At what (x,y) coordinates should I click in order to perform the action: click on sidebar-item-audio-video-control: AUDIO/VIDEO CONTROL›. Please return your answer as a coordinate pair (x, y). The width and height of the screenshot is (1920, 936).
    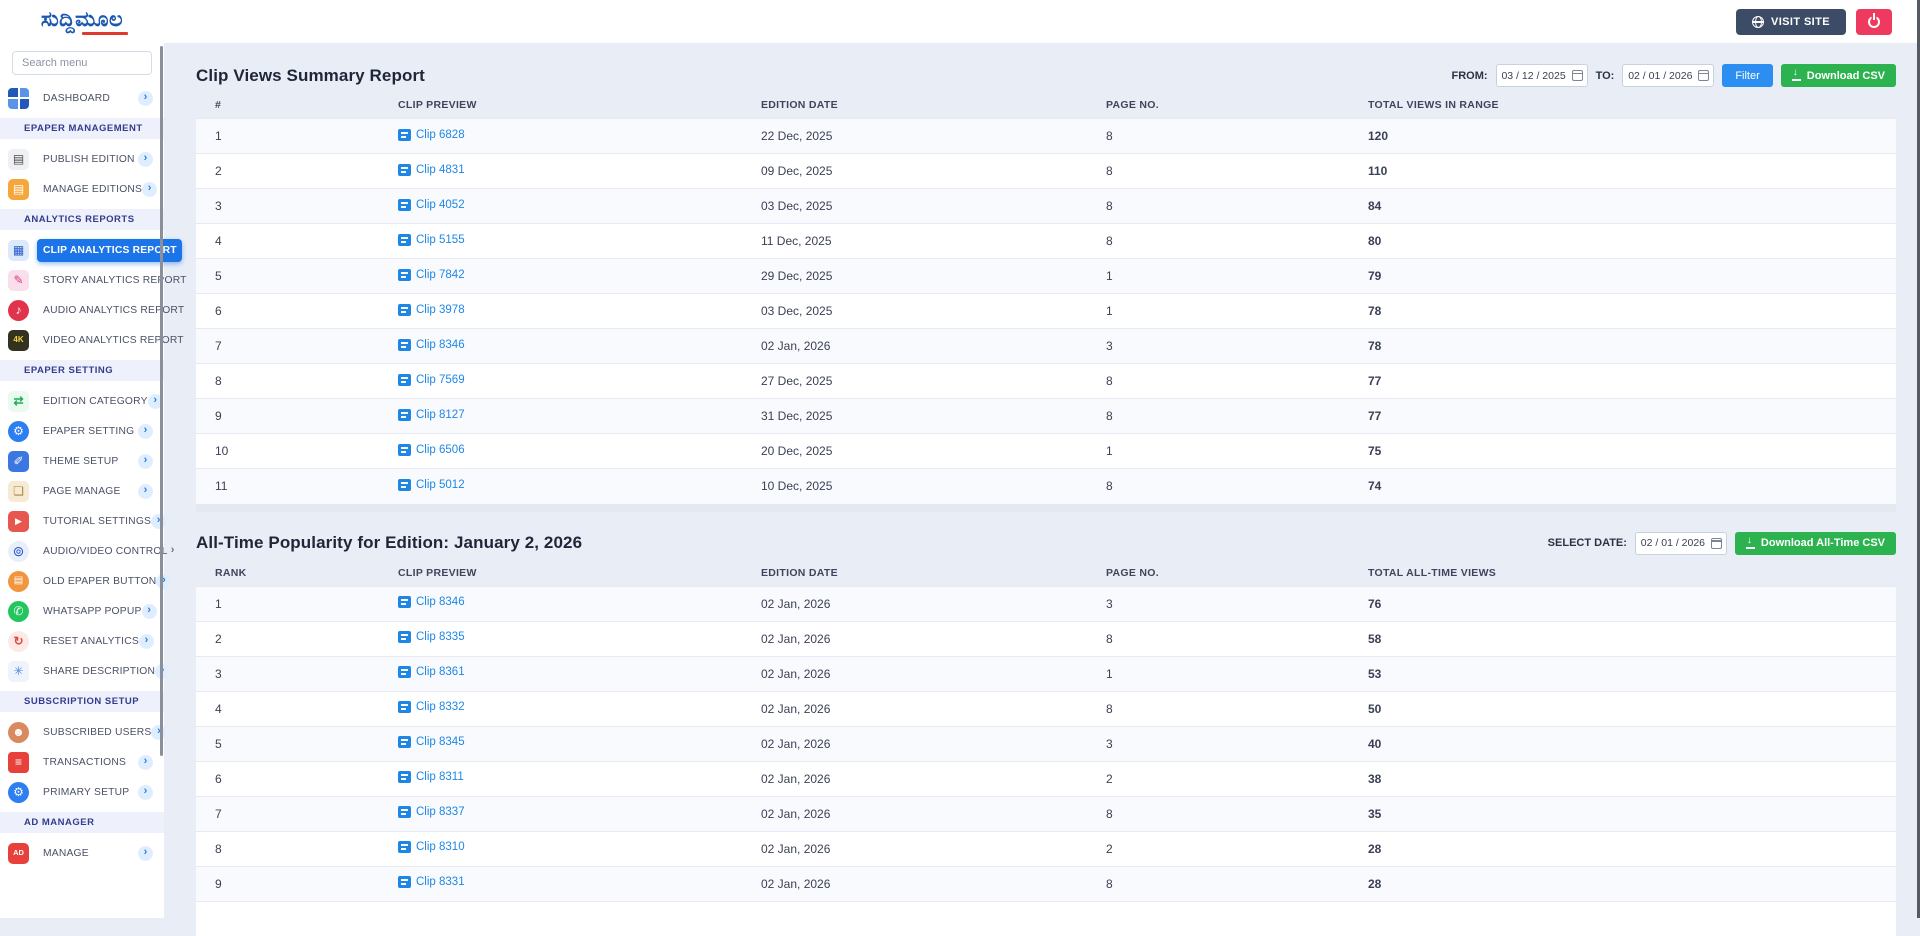
    Looking at the image, I should click on (82, 551).